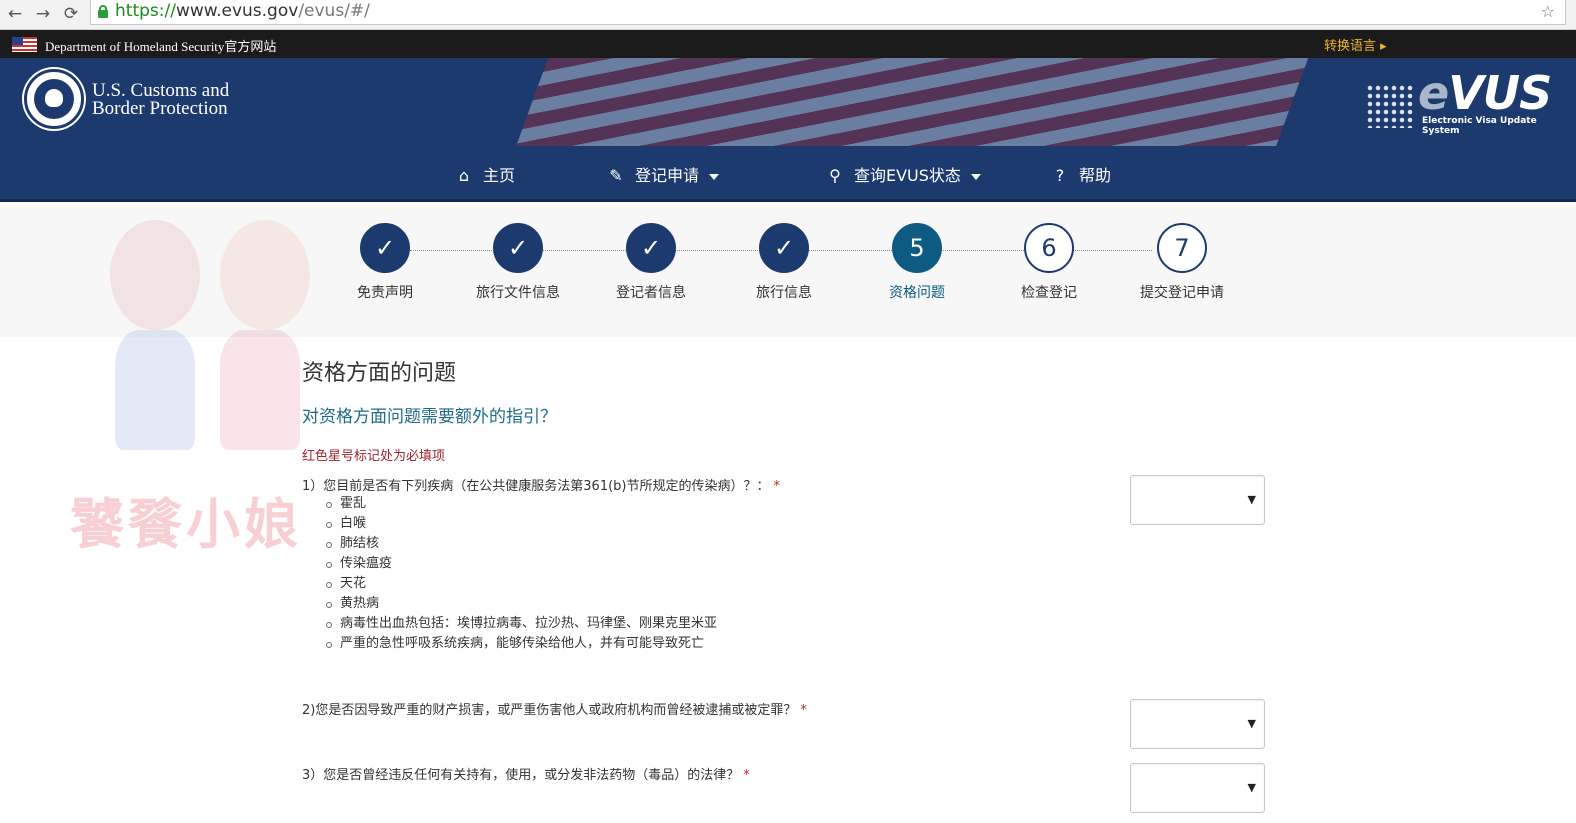  What do you see at coordinates (24, 44) in the screenshot?
I see `us-flag-icon` at bounding box center [24, 44].